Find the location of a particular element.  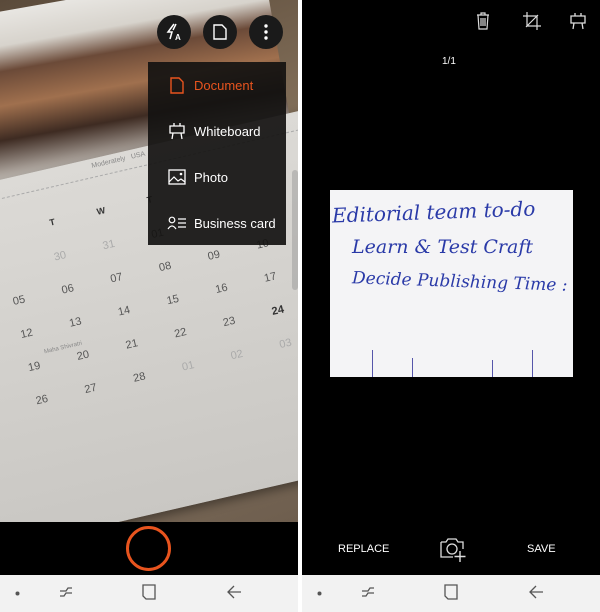

mode-button is located at coordinates (220, 32).